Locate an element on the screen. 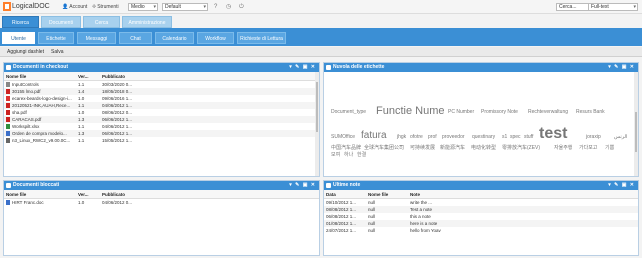 The image size is (642, 258). tag-link: الرنس is located at coordinates (620, 137).